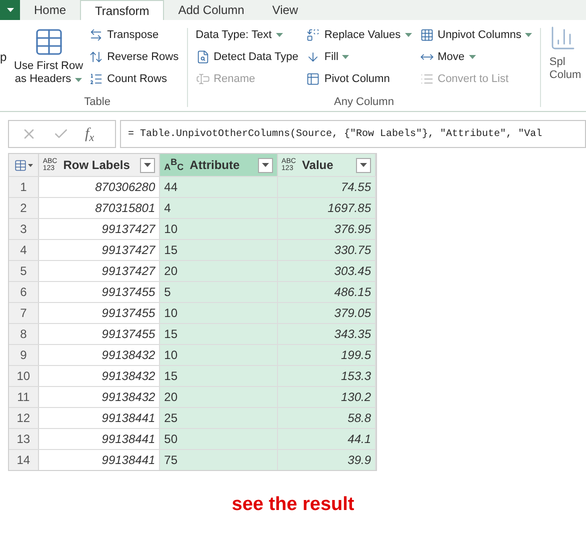  What do you see at coordinates (327, 355) in the screenshot?
I see `table-cell: 199.5` at bounding box center [327, 355].